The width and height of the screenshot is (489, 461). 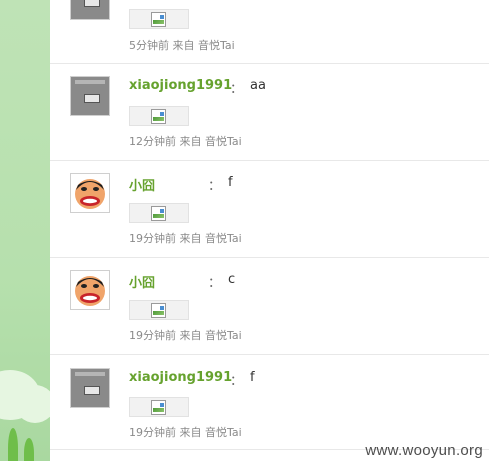 I want to click on post-meta: 12分钟前 来自 音悦Tai, so click(x=185, y=141).